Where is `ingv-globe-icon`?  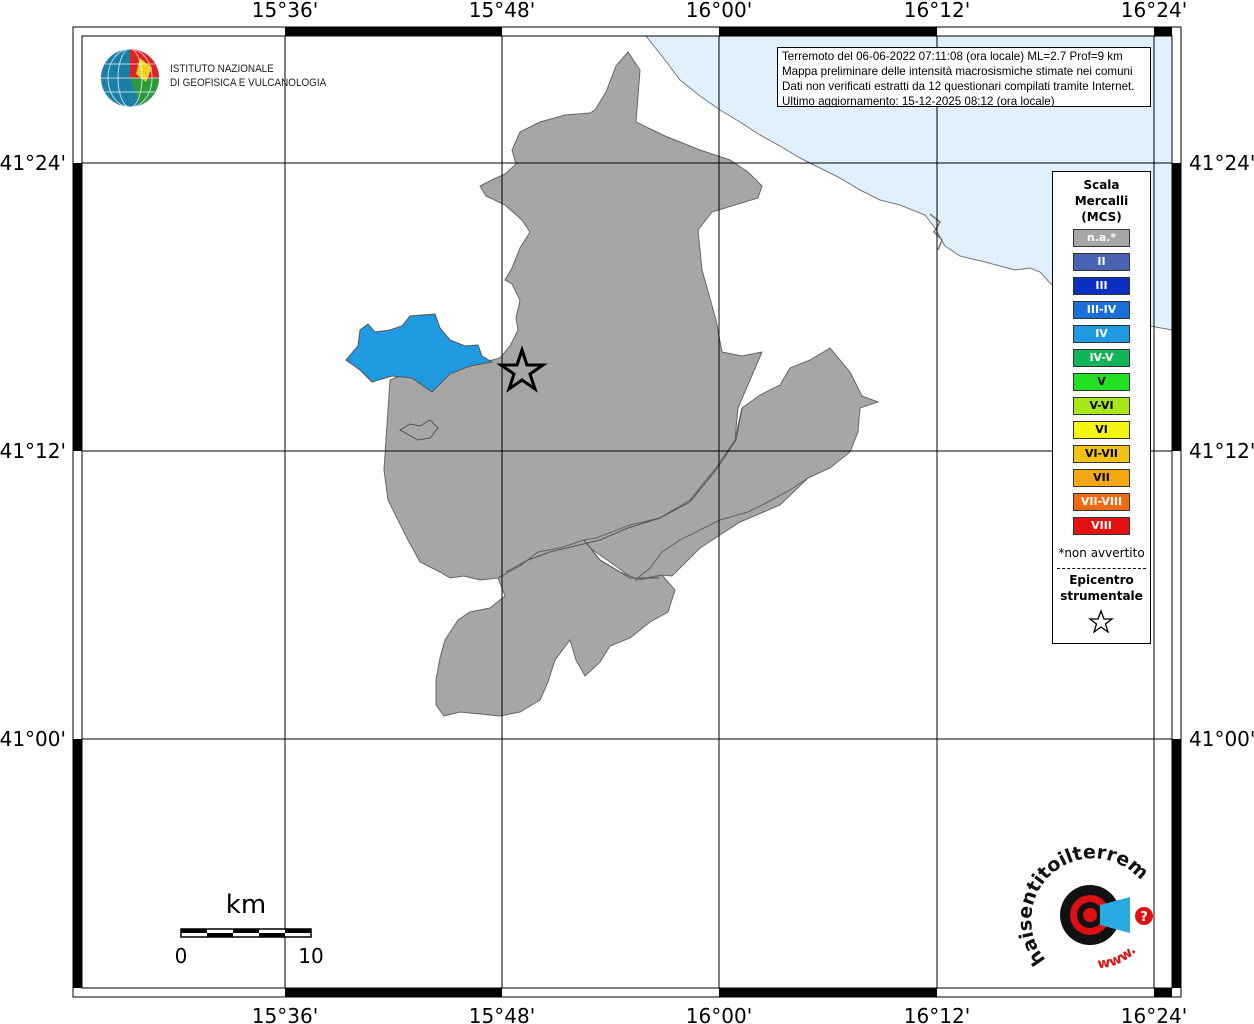
ingv-globe-icon is located at coordinates (130, 78).